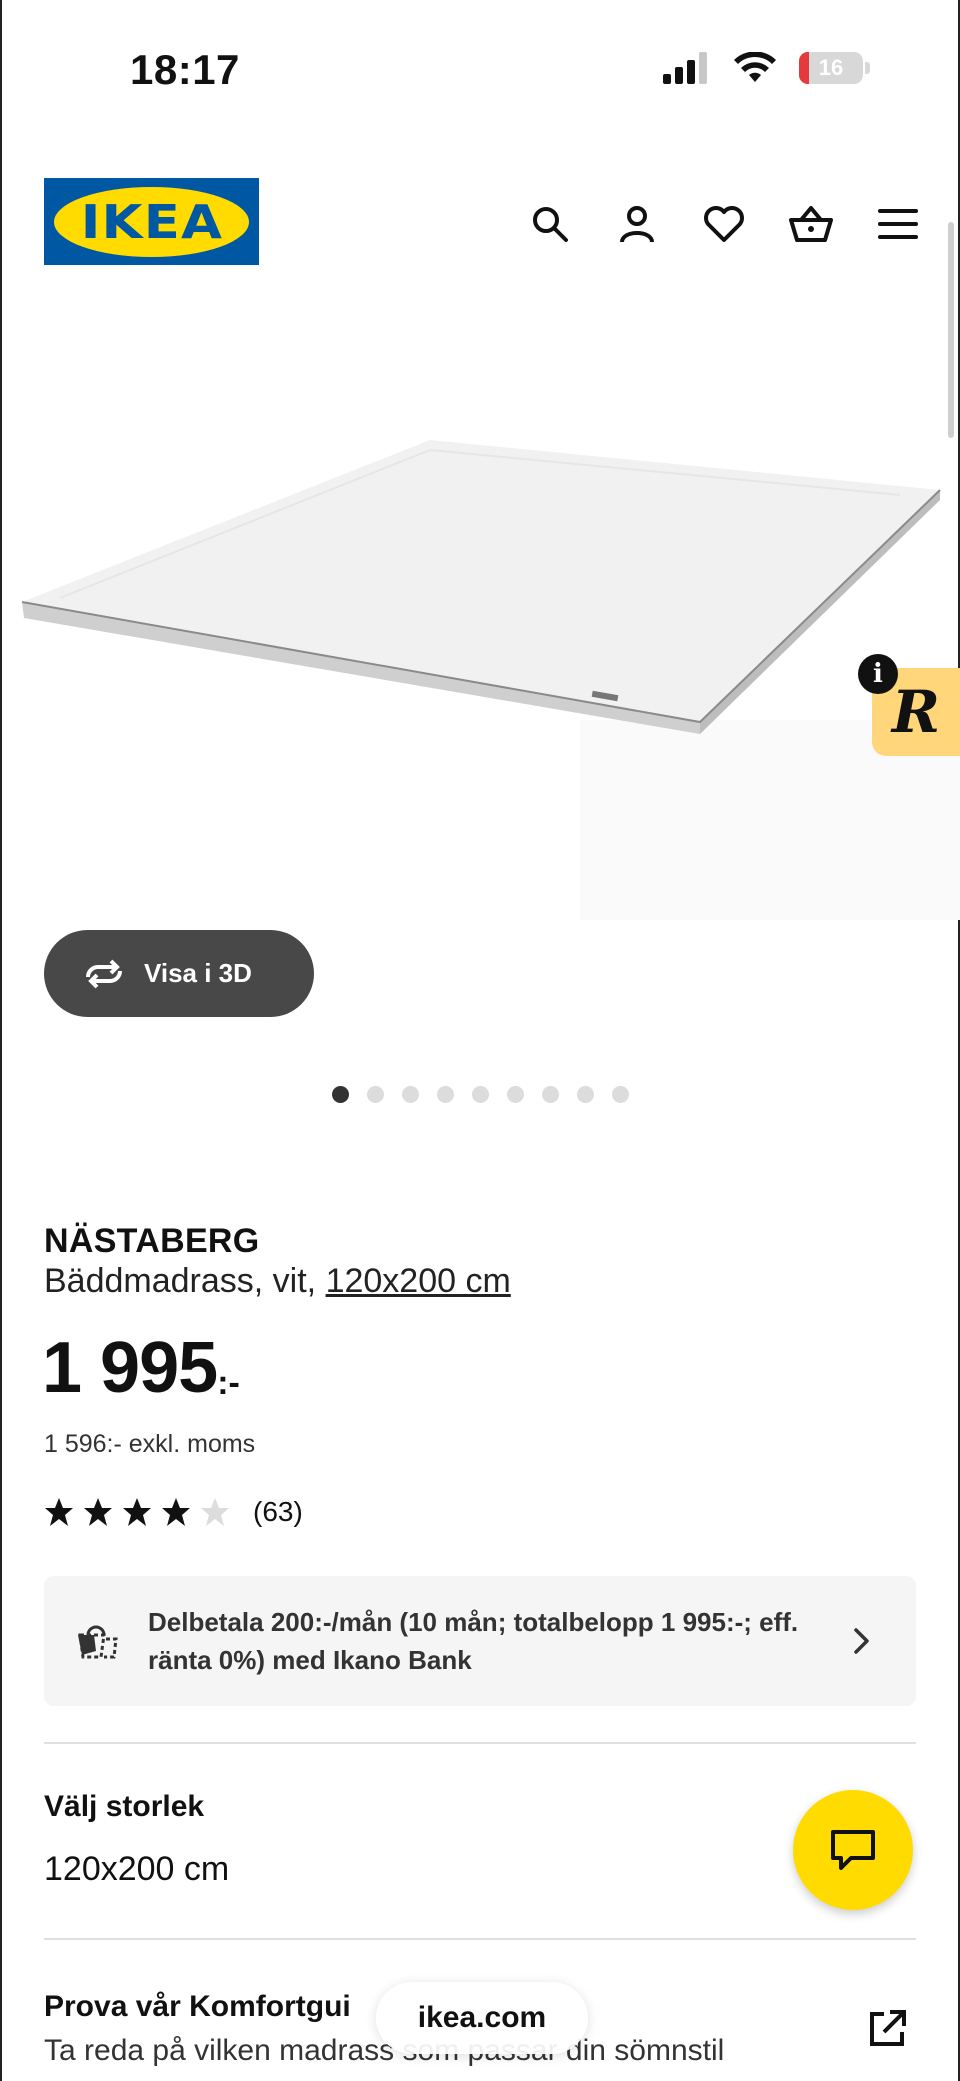  What do you see at coordinates (418, 1281) in the screenshot?
I see `product-size-link: 120x200 cm` at bounding box center [418, 1281].